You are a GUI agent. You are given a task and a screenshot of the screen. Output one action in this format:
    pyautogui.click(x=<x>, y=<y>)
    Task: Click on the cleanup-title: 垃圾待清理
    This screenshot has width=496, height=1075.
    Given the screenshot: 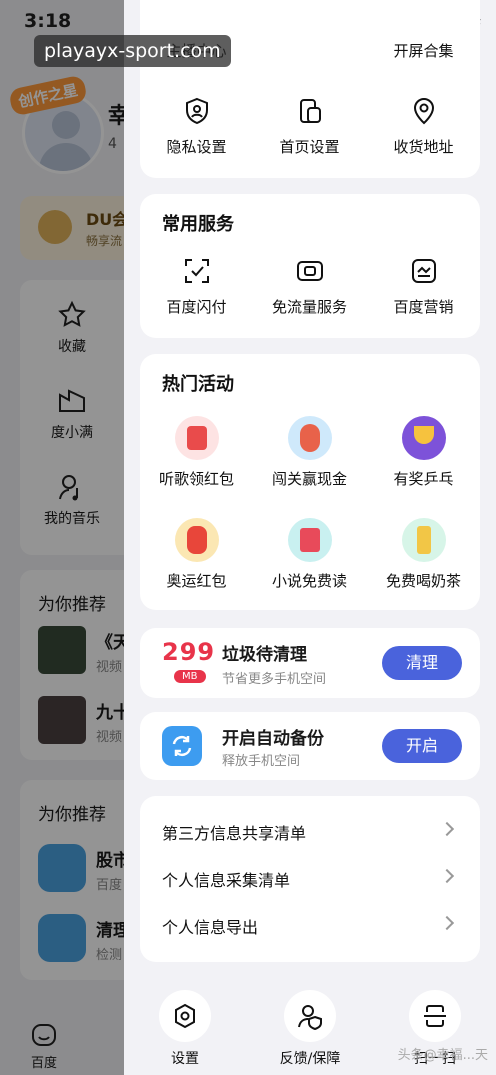 What is the action you would take?
    pyautogui.click(x=264, y=655)
    